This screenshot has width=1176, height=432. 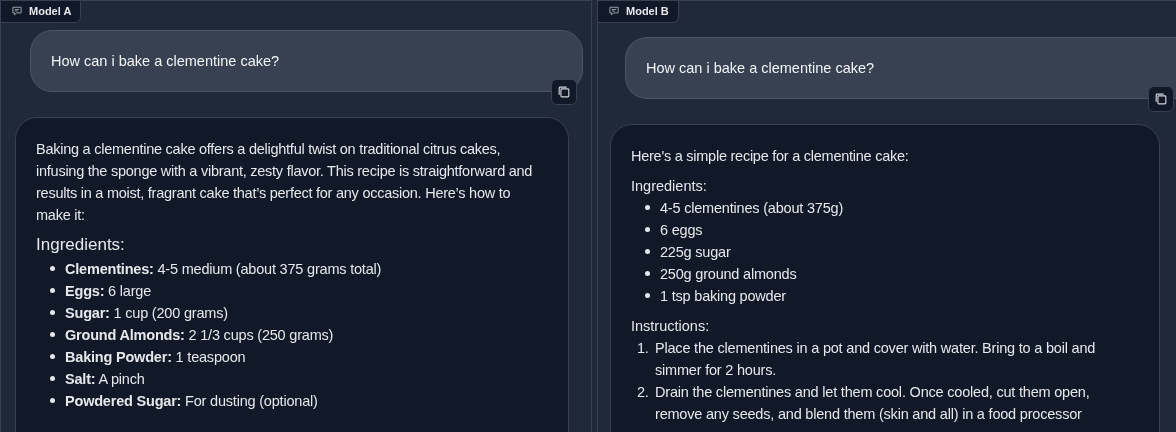 I want to click on step-text: Place the clementines in a pot and cover with water. Bring to a boil and simmer for 2 hours., so click(x=876, y=359).